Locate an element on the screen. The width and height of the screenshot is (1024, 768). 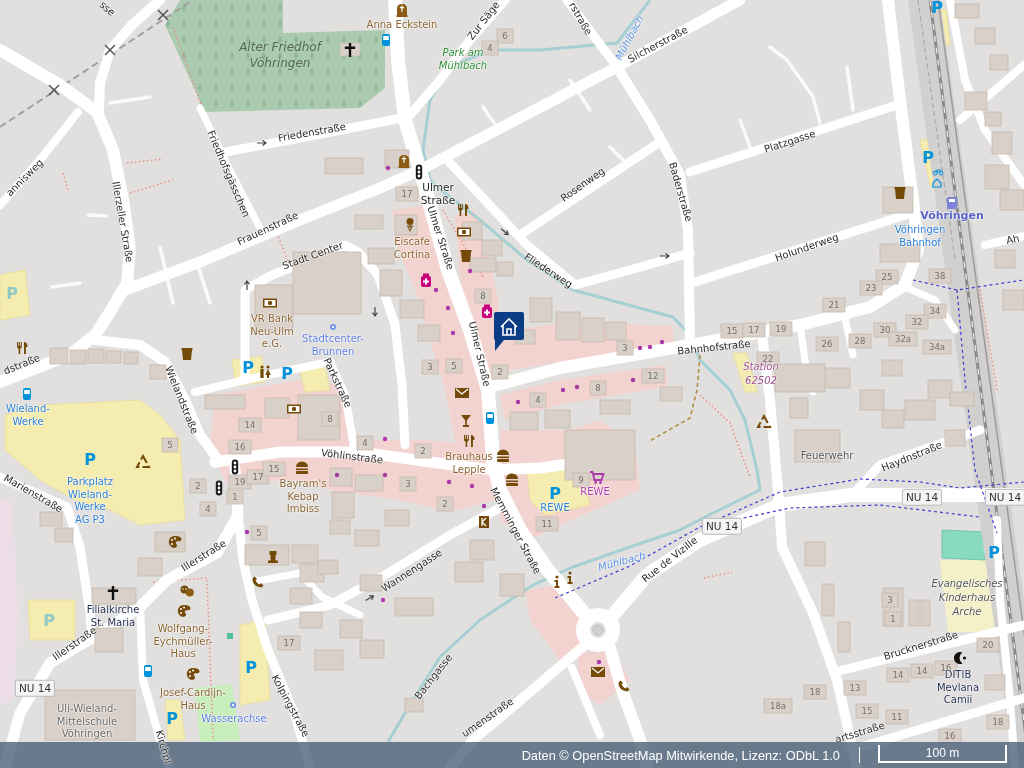
park-label: Park am Mühlbach is located at coordinates (463, 59).